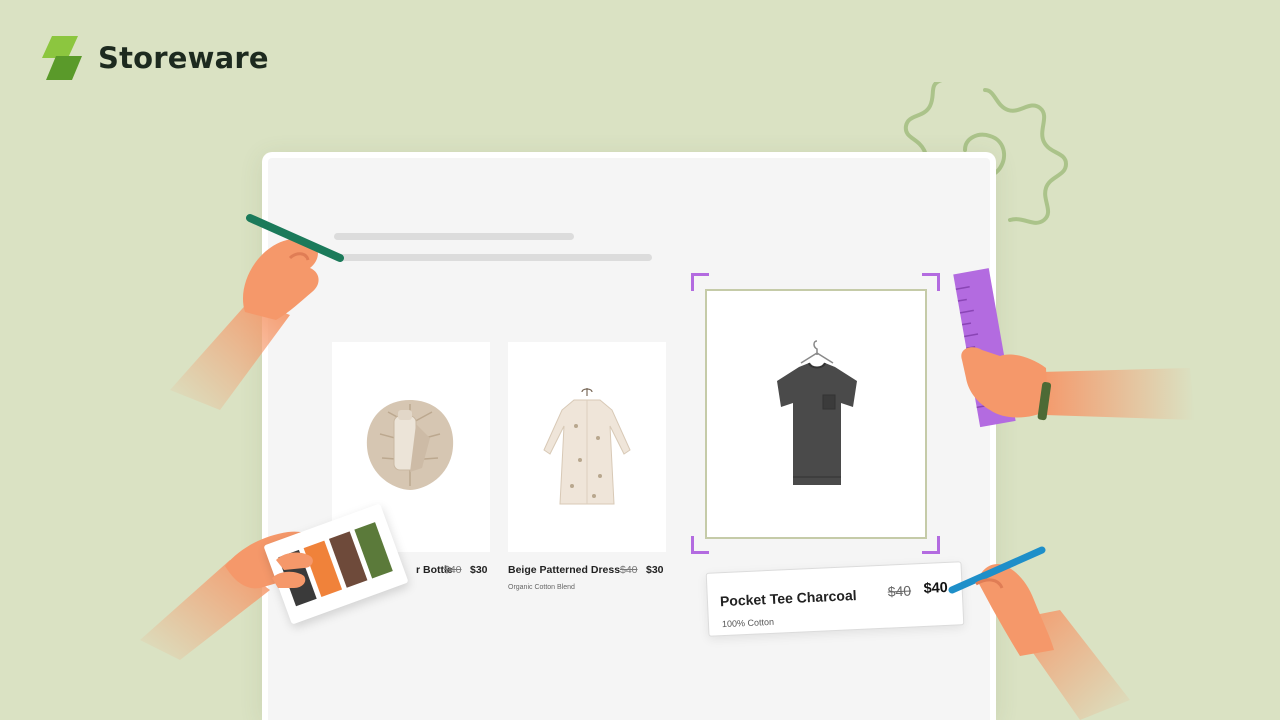 The image size is (1280, 720). I want to click on featured-old-price: $40, so click(899, 591).